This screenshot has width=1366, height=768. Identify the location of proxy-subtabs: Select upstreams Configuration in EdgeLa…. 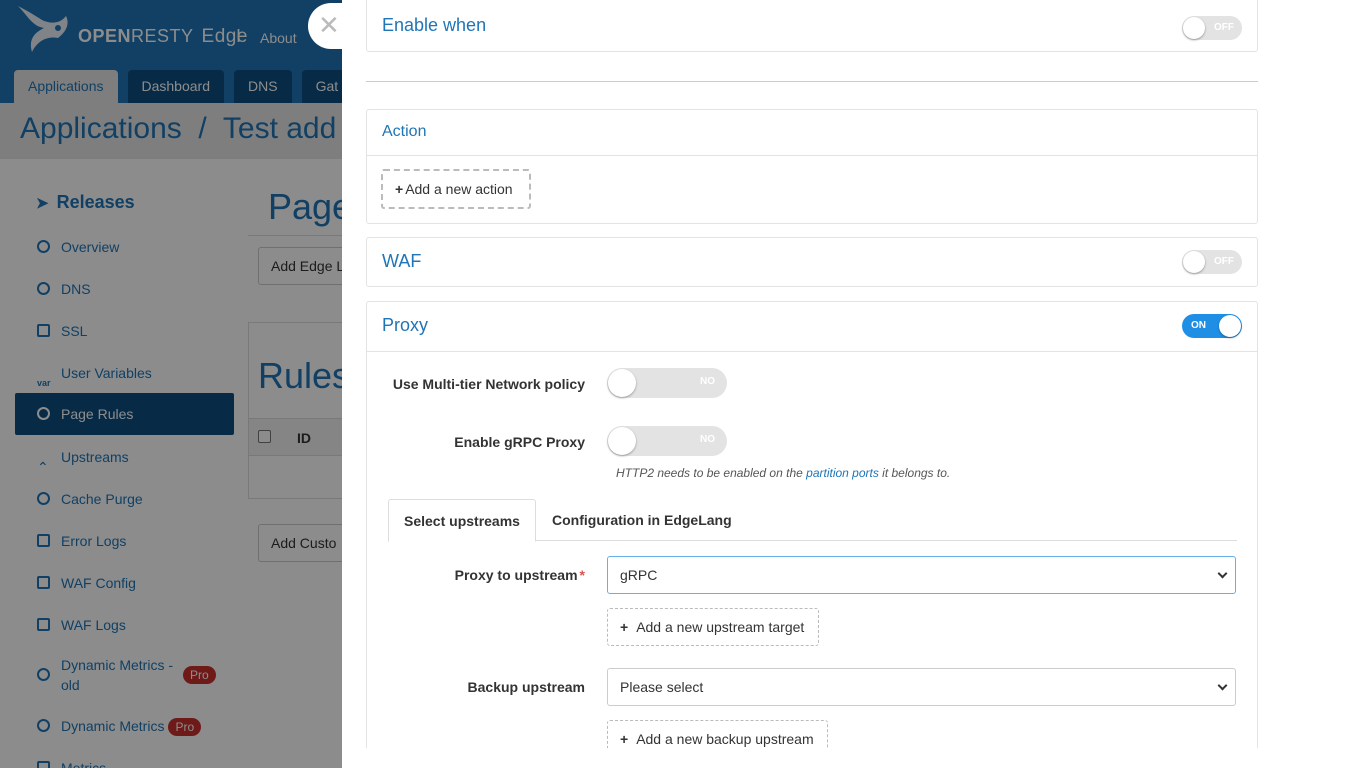
(812, 520).